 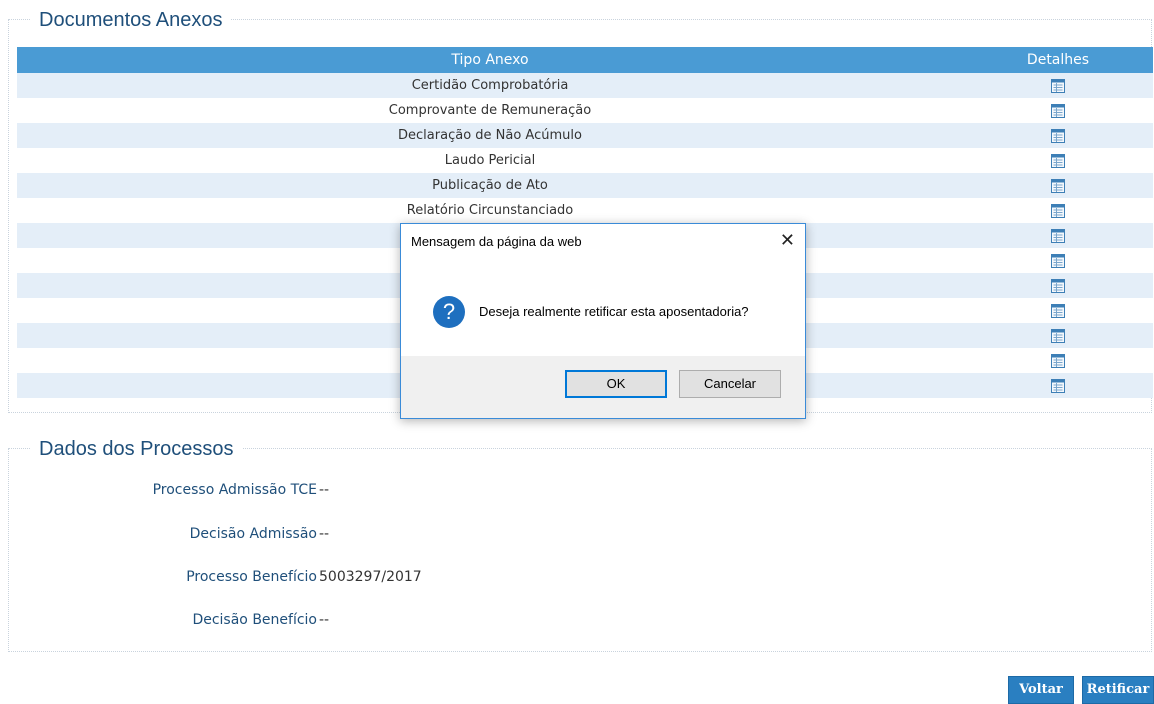 What do you see at coordinates (1041, 690) in the screenshot?
I see `voltar-button: Voltar` at bounding box center [1041, 690].